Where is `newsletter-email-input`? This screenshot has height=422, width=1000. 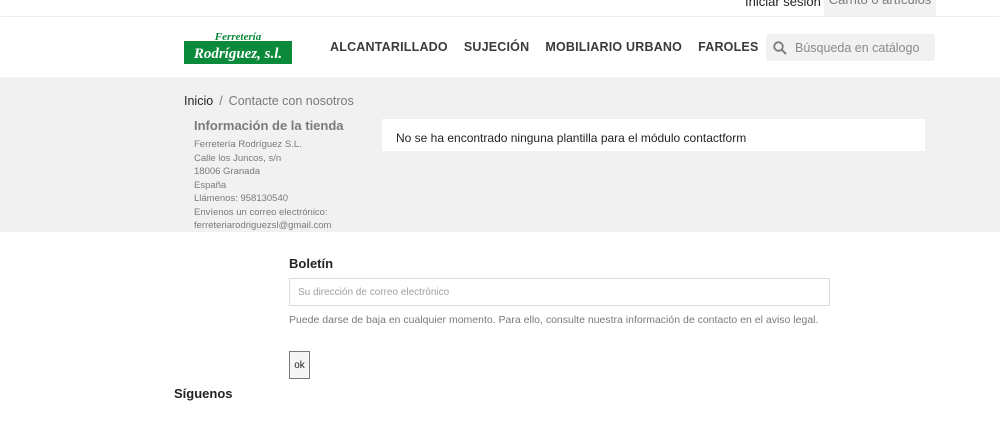
newsletter-email-input is located at coordinates (559, 292).